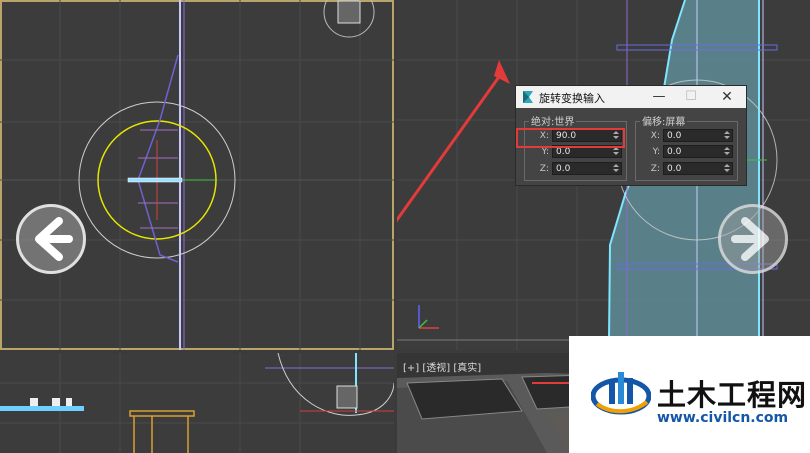 Image resolution: width=810 pixels, height=453 pixels. I want to click on group-title: 绝对:世界, so click(553, 120).